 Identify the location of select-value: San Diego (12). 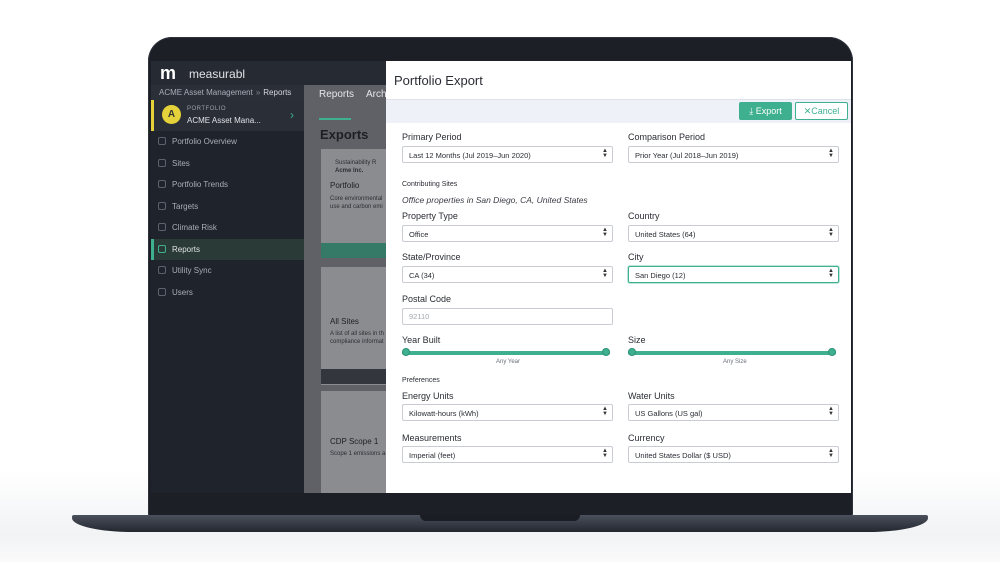
(660, 275).